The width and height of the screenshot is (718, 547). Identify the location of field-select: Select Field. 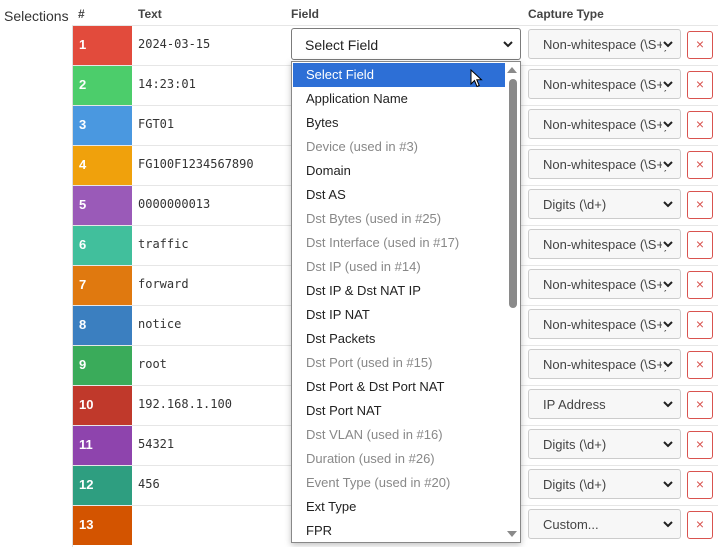
(406, 44).